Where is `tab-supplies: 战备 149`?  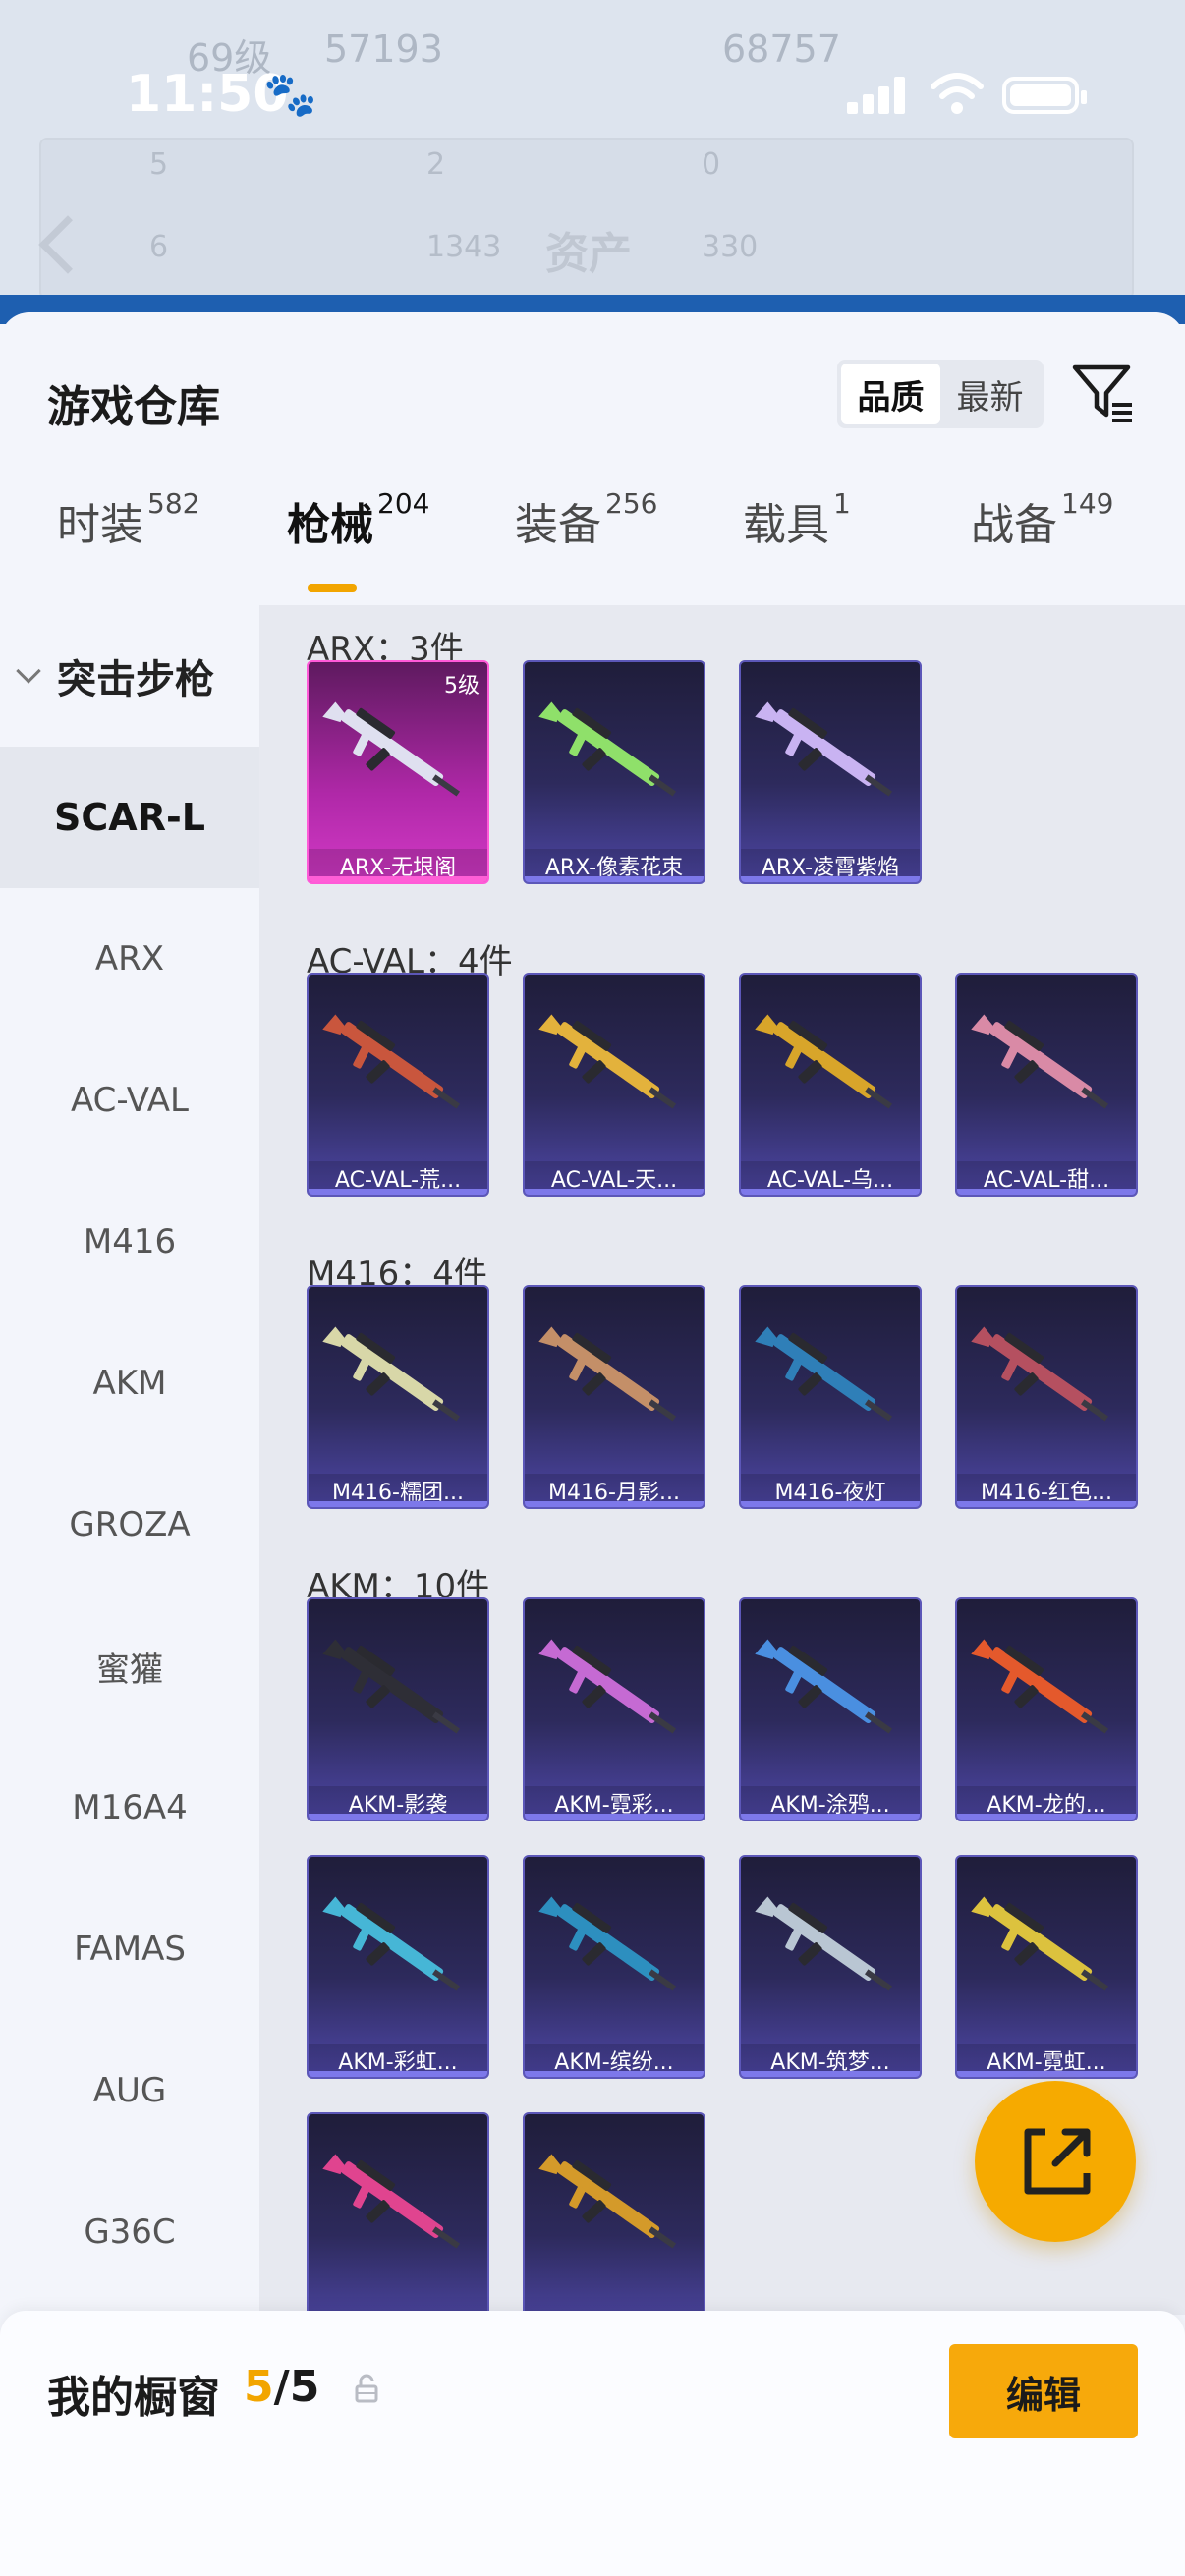 tab-supplies: 战备 149 is located at coordinates (1042, 519).